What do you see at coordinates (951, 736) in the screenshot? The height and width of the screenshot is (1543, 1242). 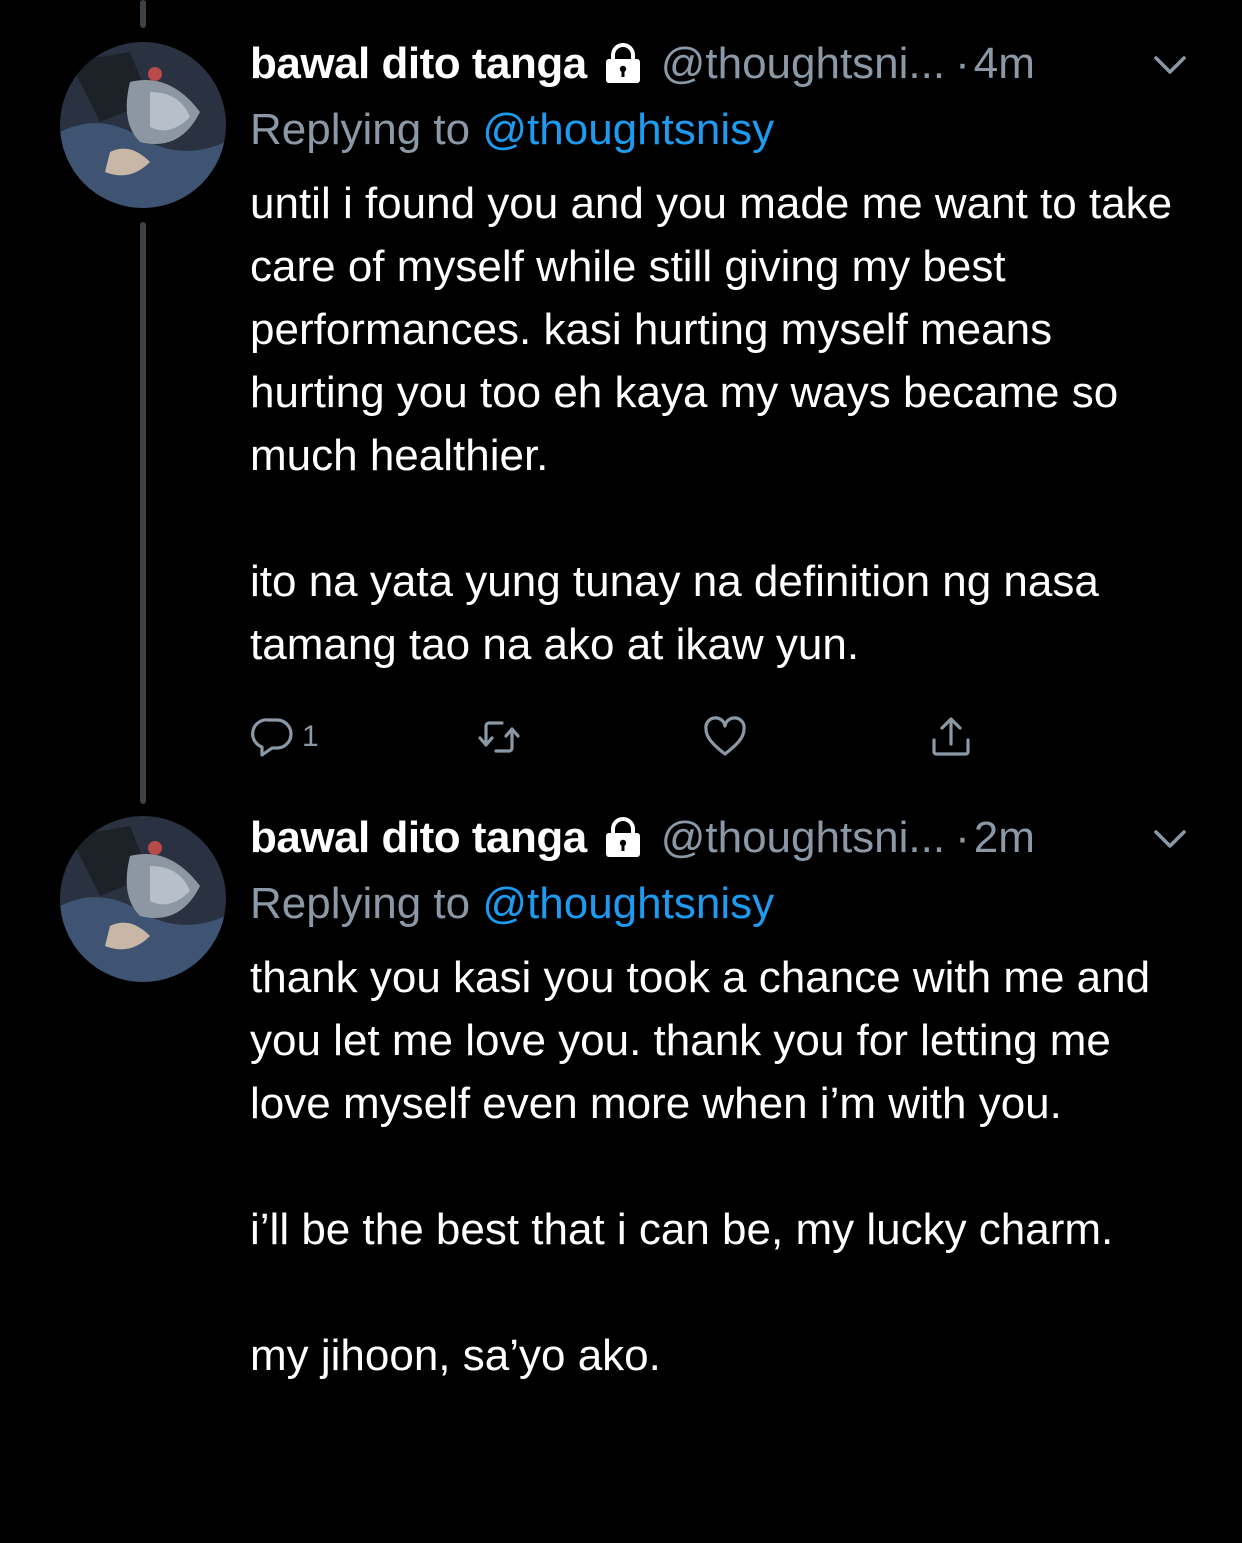 I see `share-icon` at bounding box center [951, 736].